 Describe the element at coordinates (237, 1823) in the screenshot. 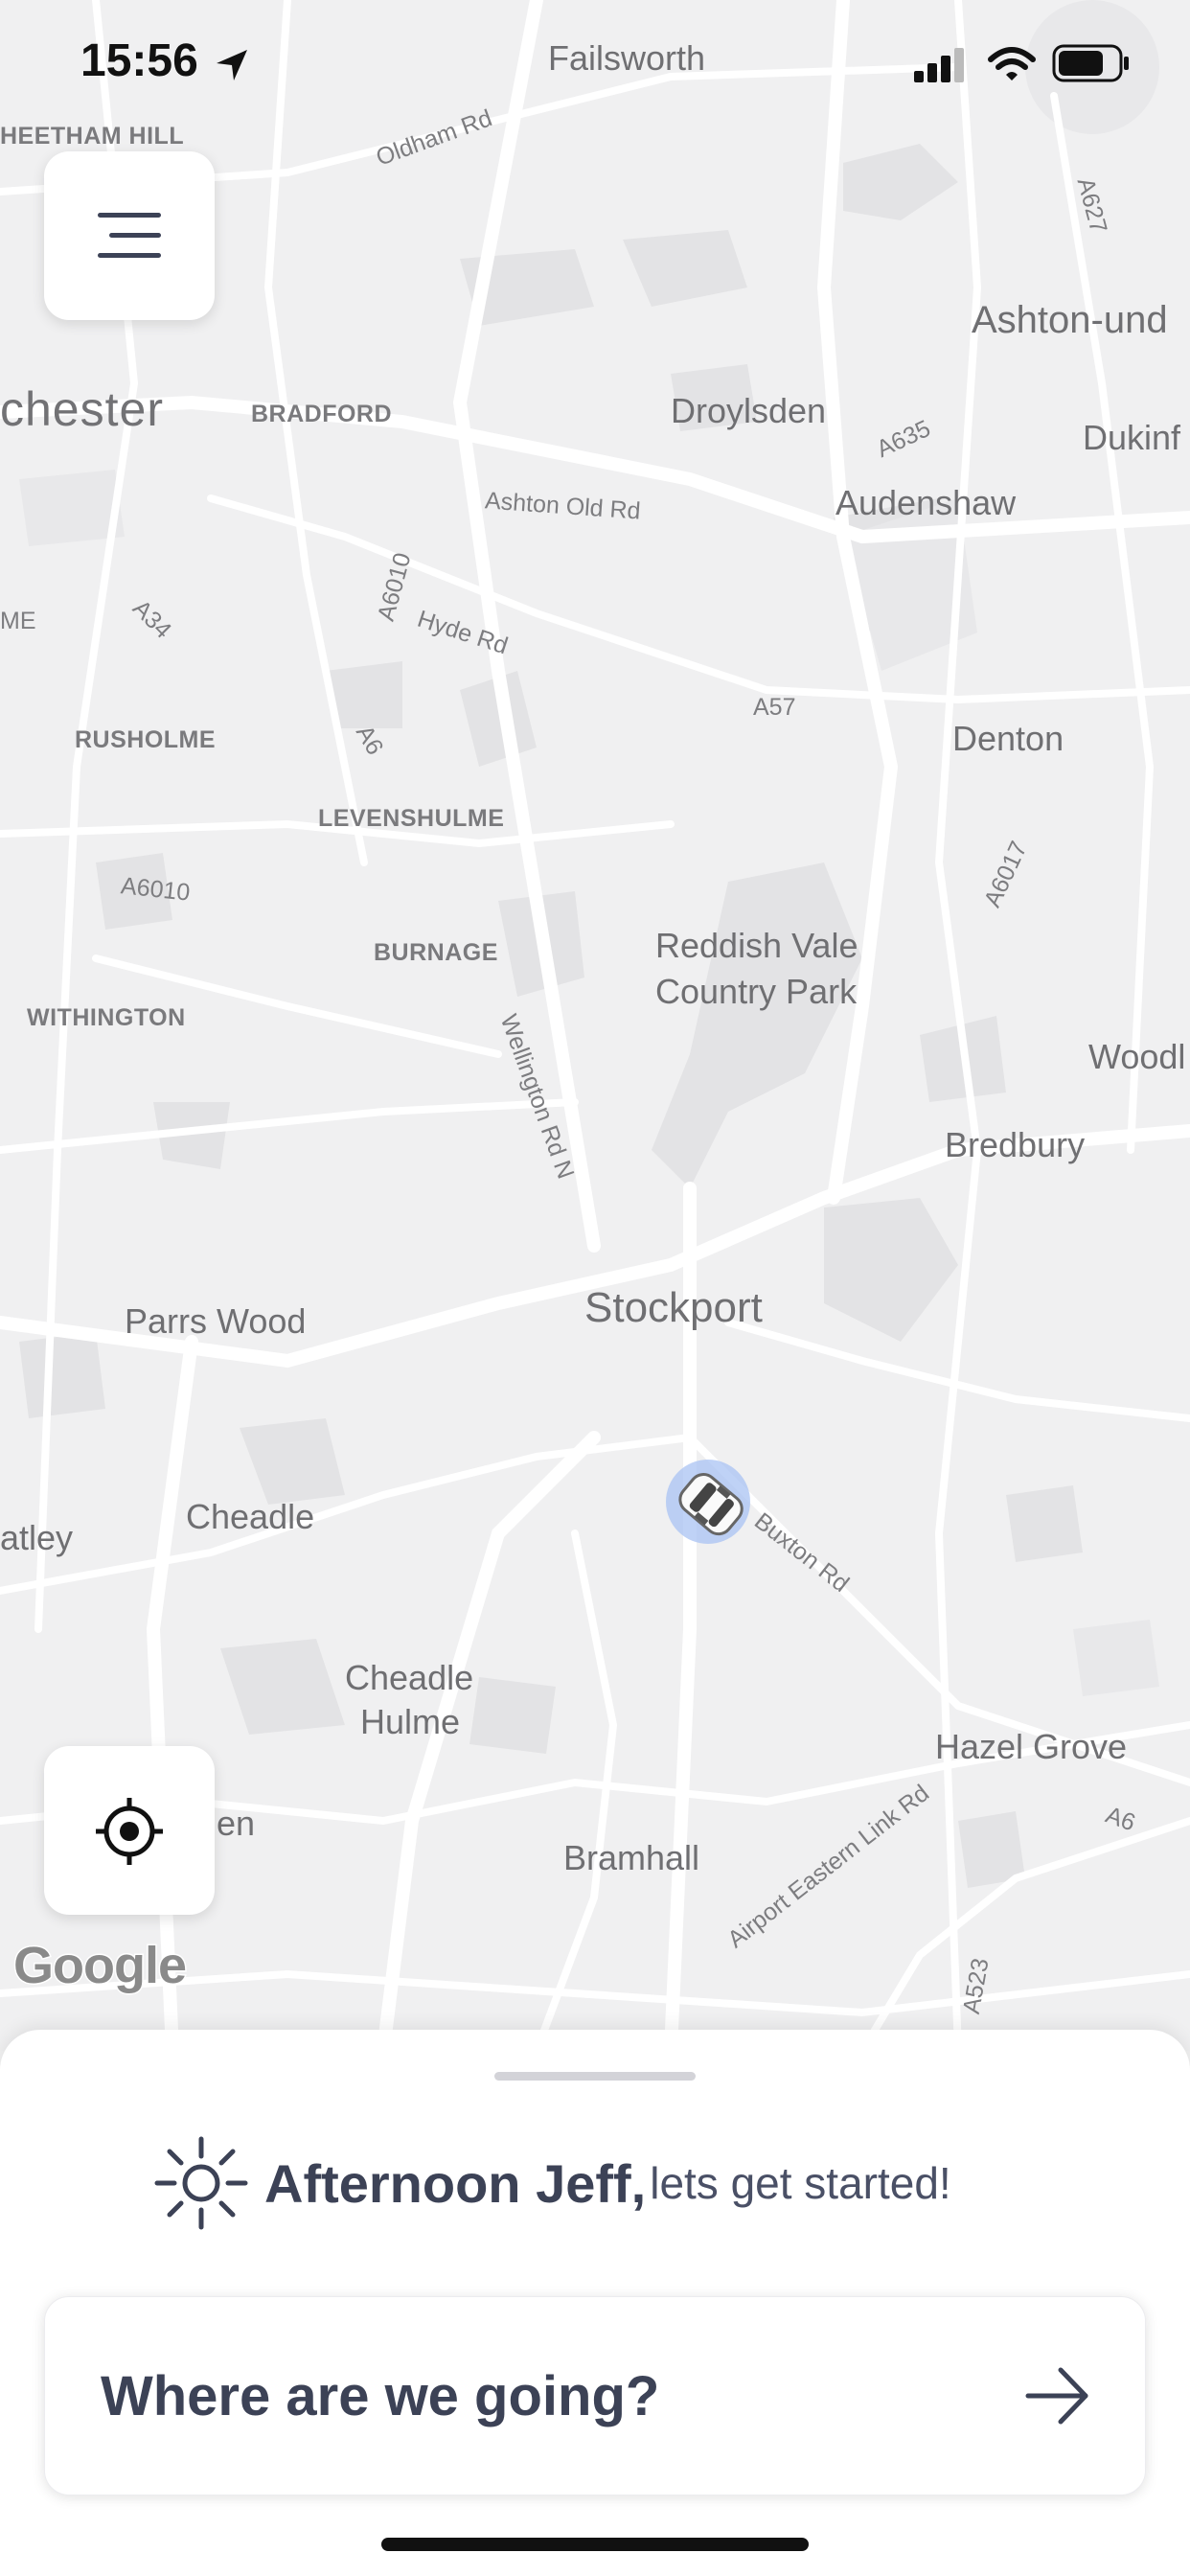

I see `map-label-en: en` at that location.